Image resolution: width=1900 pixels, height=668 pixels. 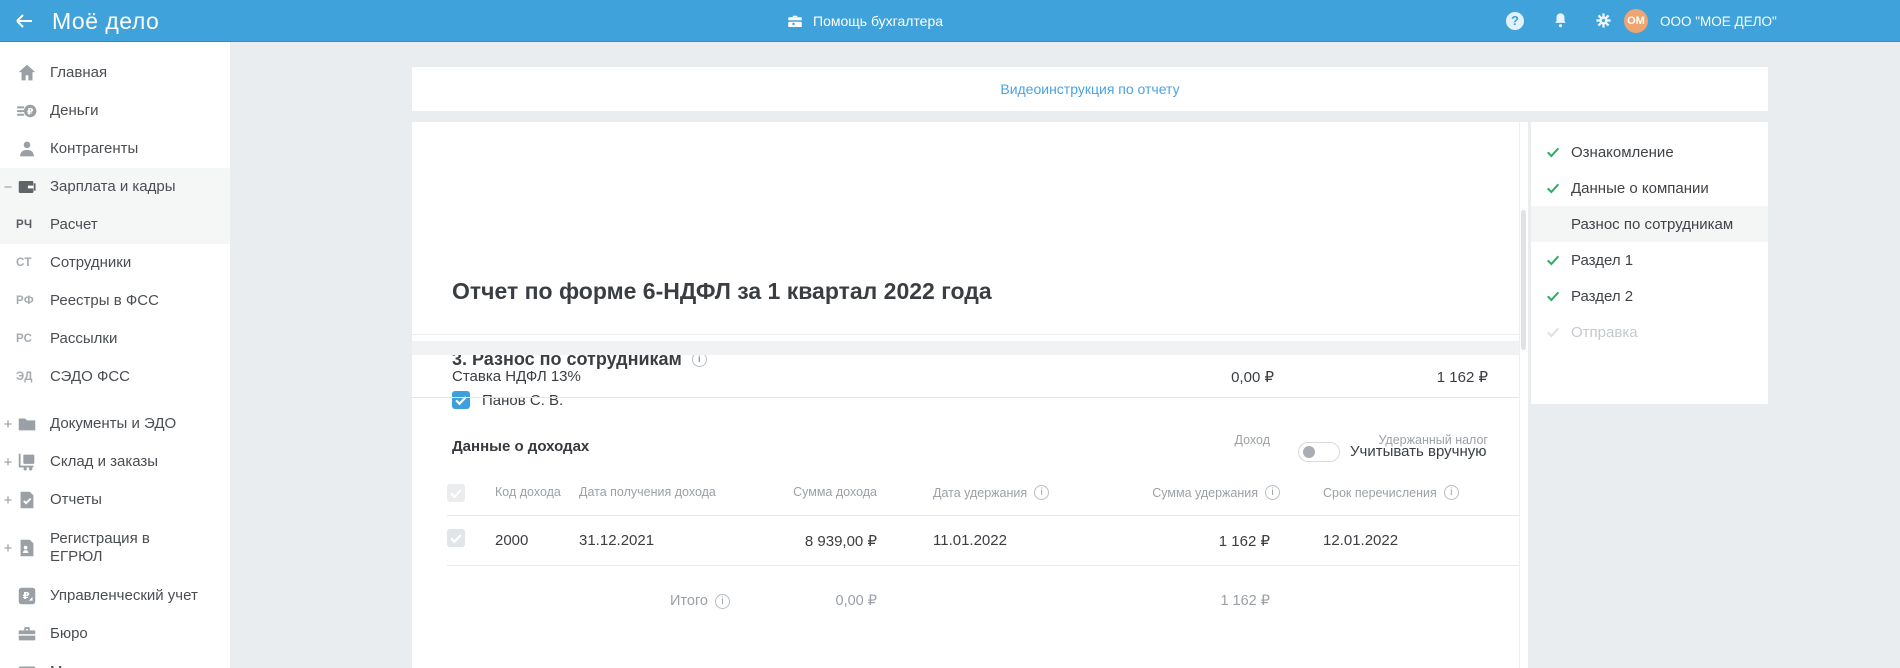 I want to click on app-logo: Моё дело, so click(x=105, y=21).